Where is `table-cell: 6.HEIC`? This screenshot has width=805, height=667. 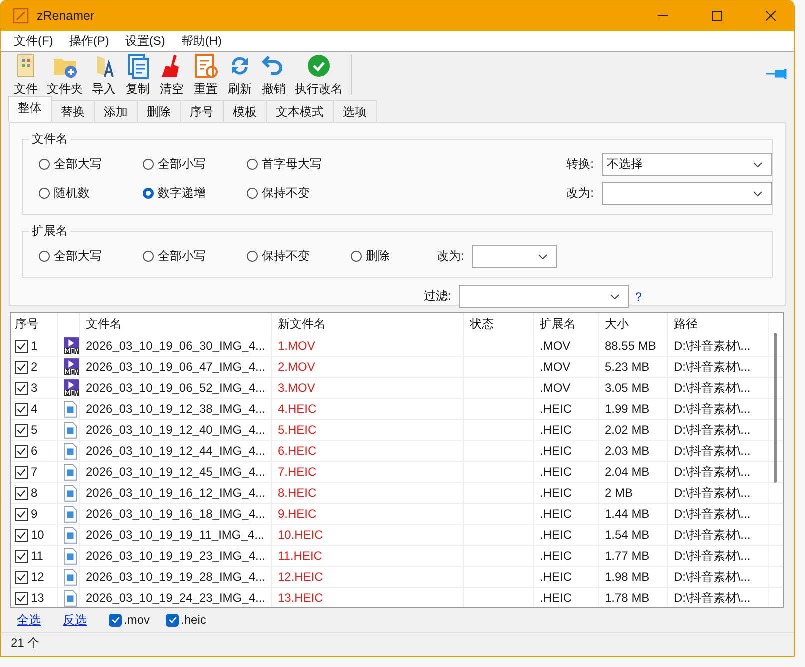 table-cell: 6.HEIC is located at coordinates (368, 451).